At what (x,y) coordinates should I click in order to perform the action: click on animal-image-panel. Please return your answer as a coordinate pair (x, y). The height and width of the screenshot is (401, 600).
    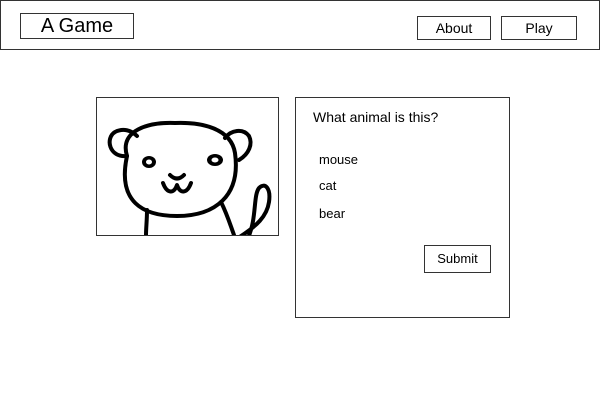
    Looking at the image, I should click on (187, 166).